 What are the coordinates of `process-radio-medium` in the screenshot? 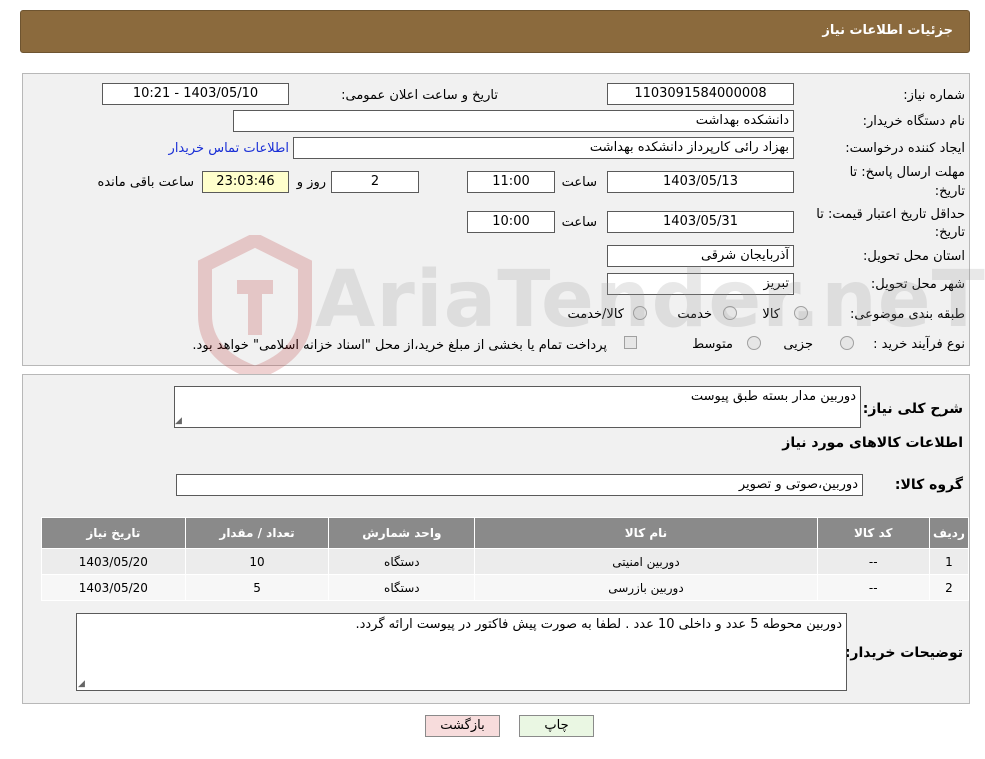 It's located at (754, 343).